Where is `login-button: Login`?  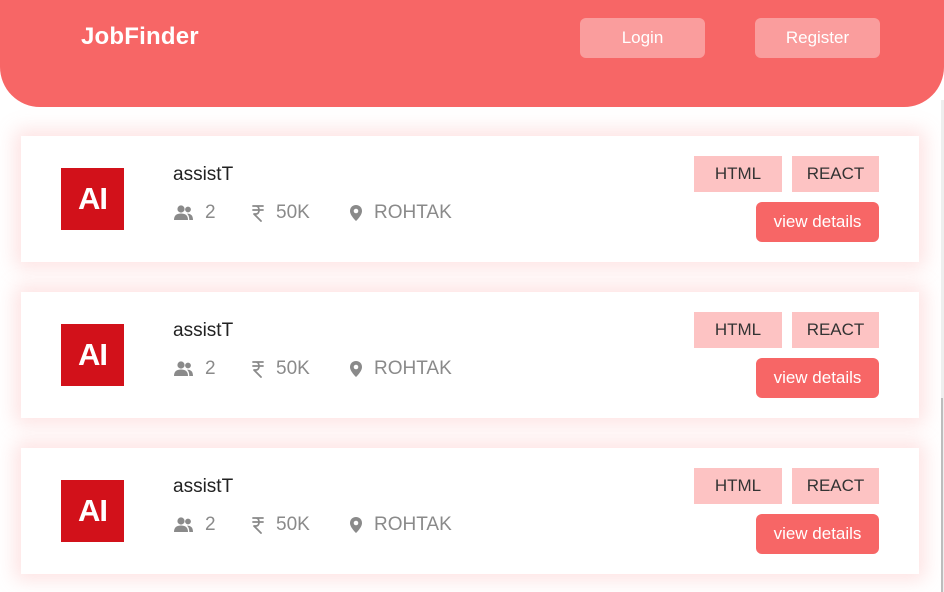 login-button: Login is located at coordinates (642, 38).